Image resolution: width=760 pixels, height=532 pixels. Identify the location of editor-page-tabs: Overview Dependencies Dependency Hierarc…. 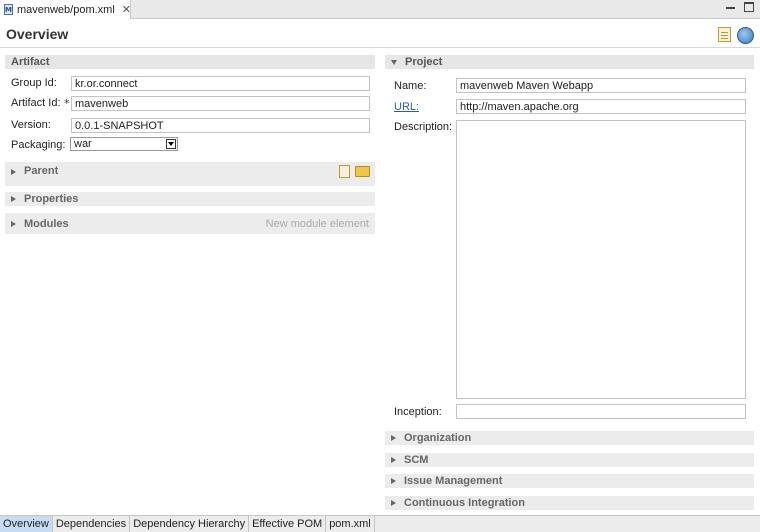
(380, 523).